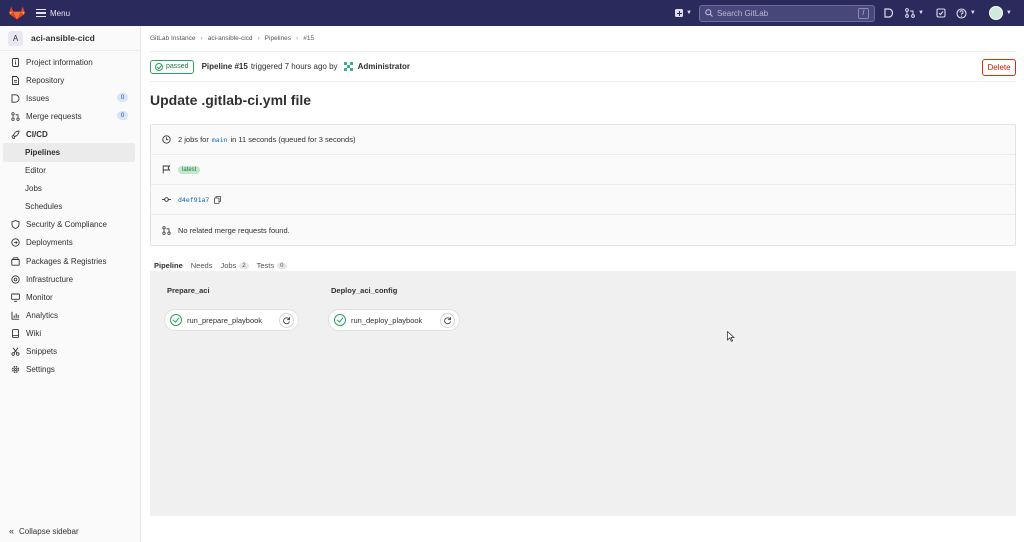 Image resolution: width=1024 pixels, height=542 pixels. I want to click on menu-button: Menu, so click(53, 13).